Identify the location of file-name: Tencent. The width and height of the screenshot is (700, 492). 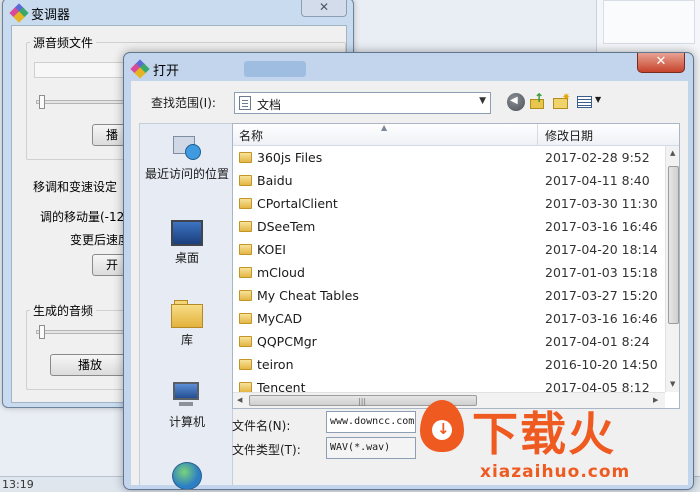
(281, 386).